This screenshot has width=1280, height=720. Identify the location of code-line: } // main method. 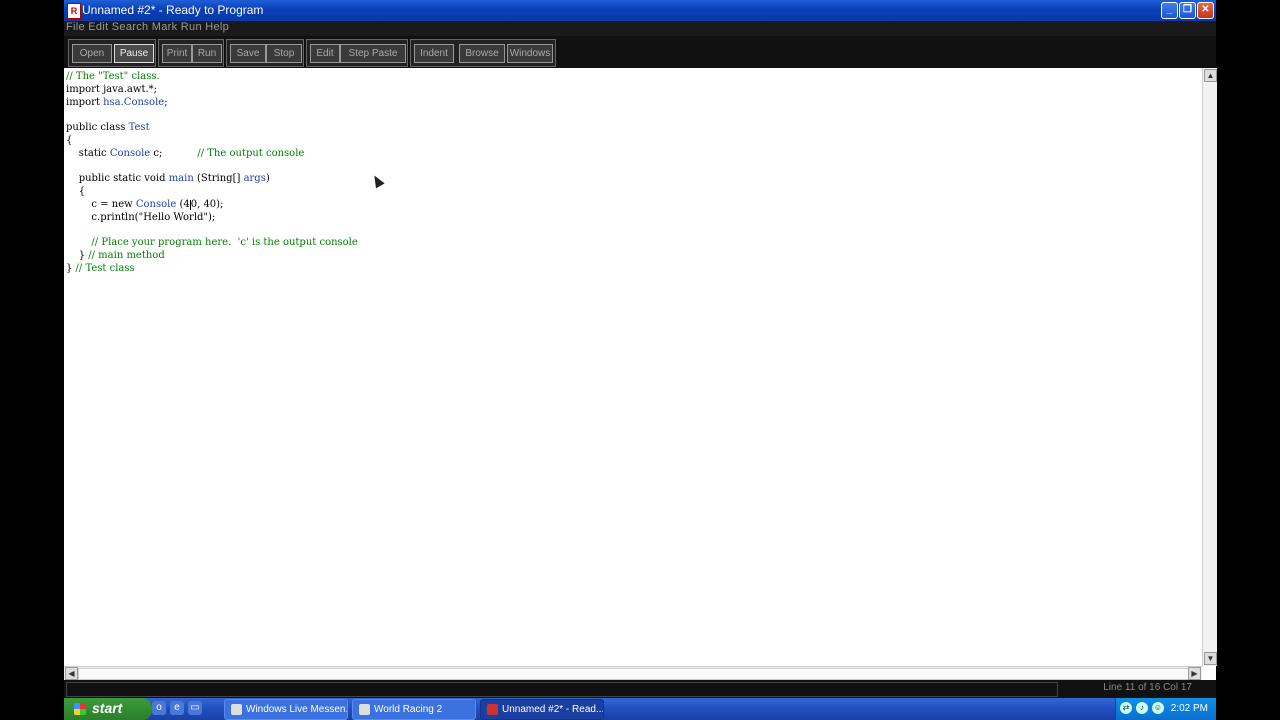
(115, 255).